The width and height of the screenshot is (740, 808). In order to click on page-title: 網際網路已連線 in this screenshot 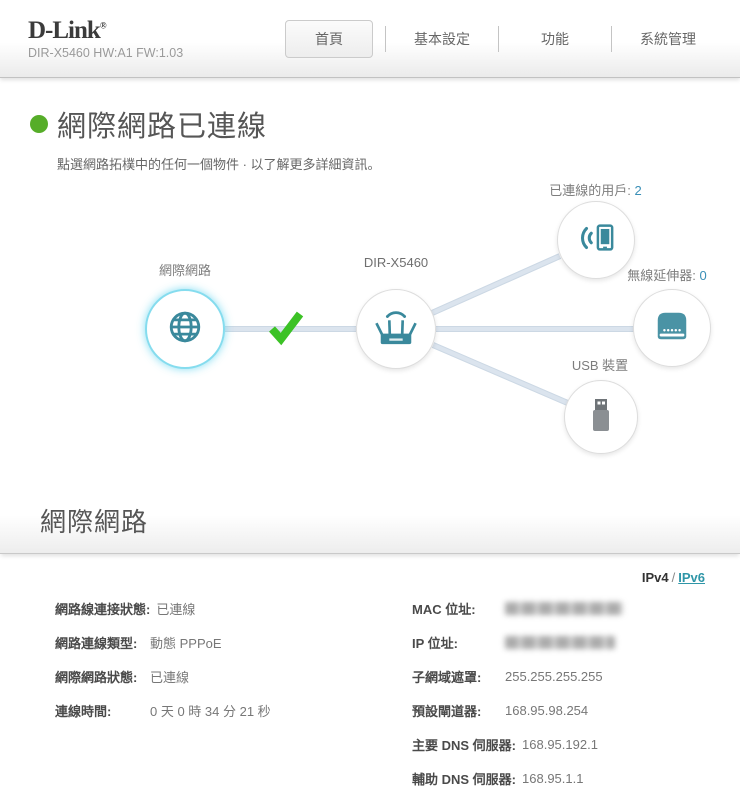, I will do `click(162, 127)`.